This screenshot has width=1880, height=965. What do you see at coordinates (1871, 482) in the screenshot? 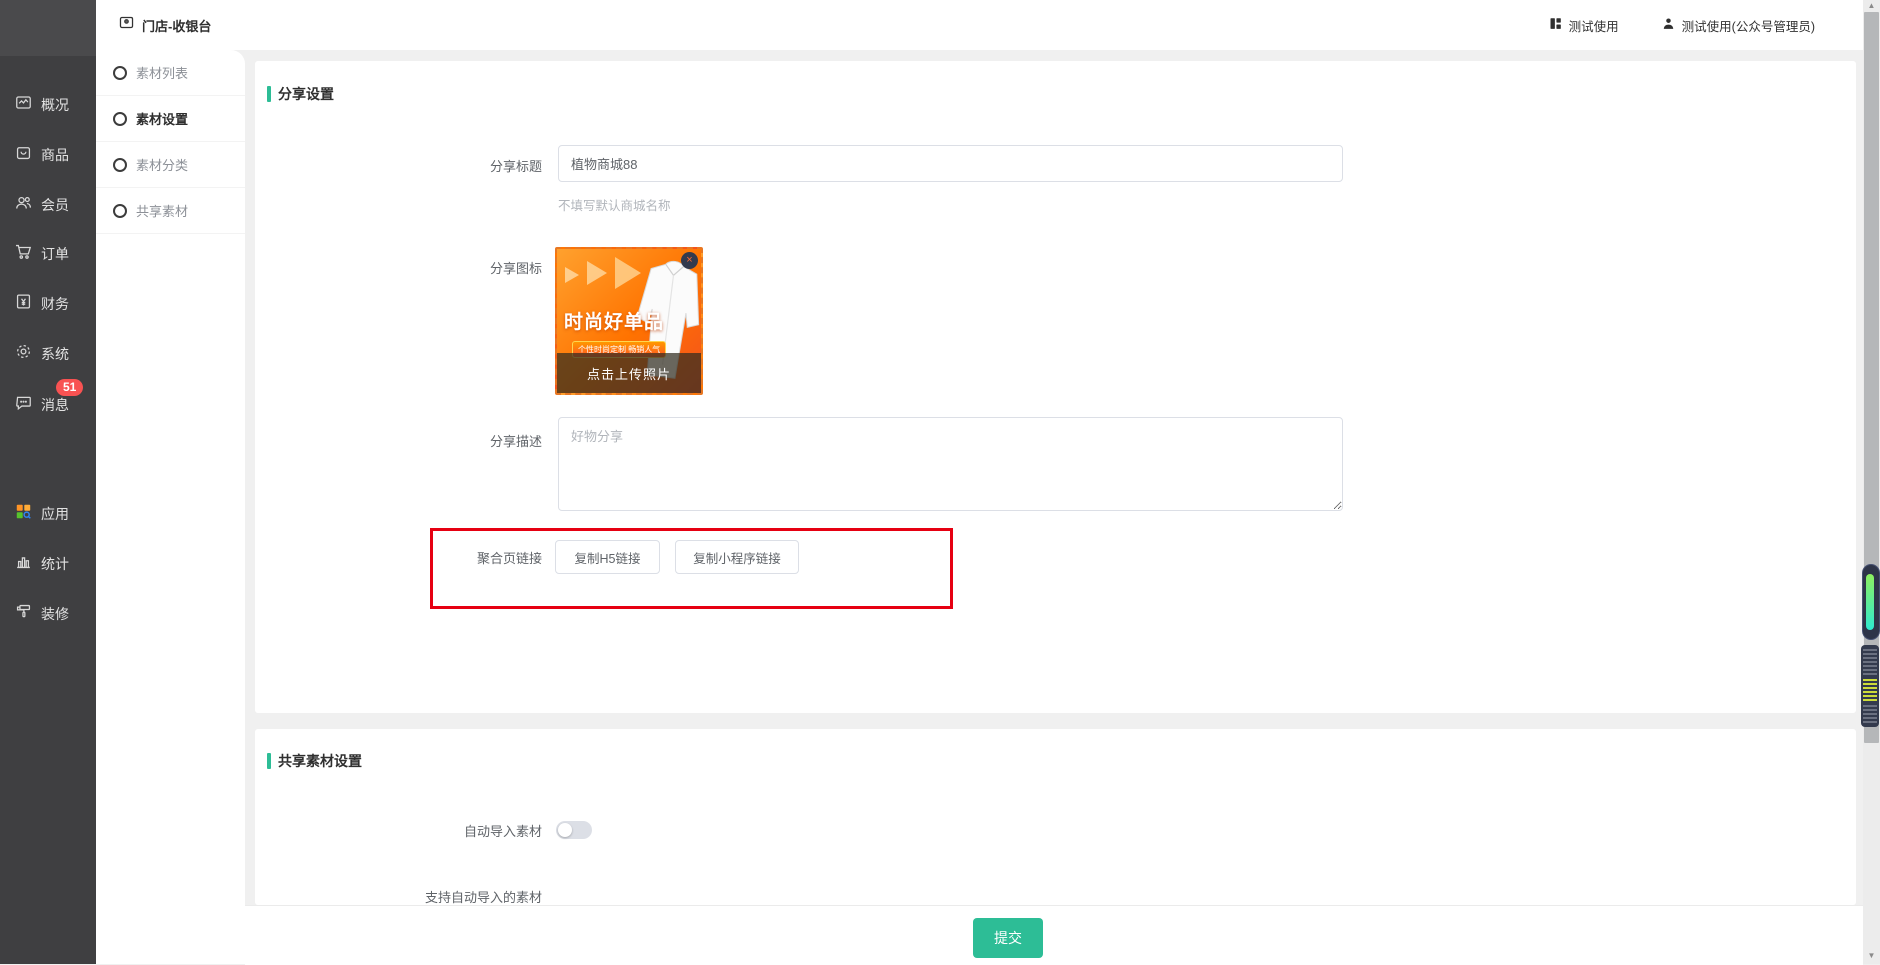
I see `page-scrollbar: ▲ ▼` at bounding box center [1871, 482].